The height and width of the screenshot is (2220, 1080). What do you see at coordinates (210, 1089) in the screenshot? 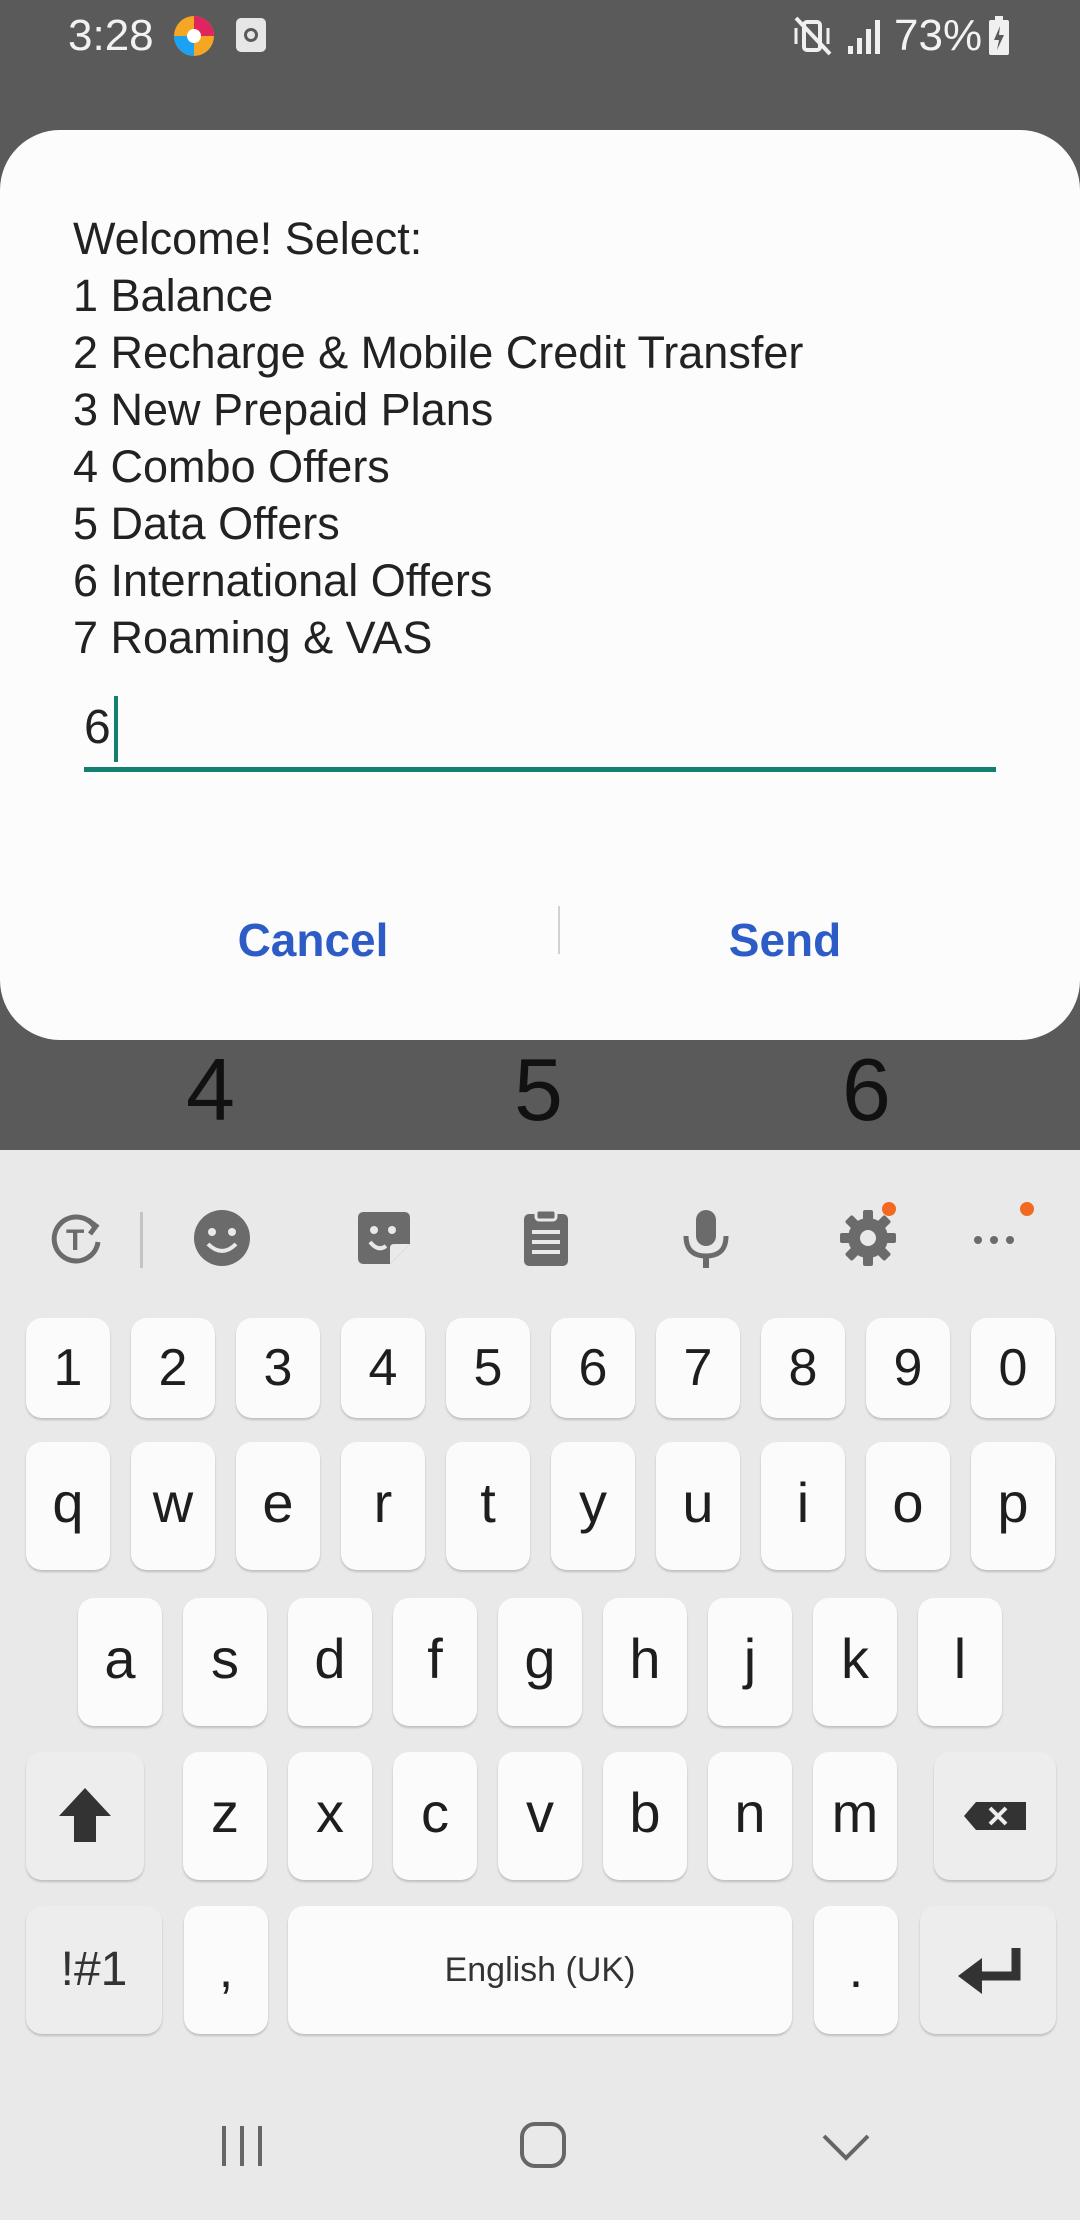
I see `preview-digit: 4` at bounding box center [210, 1089].